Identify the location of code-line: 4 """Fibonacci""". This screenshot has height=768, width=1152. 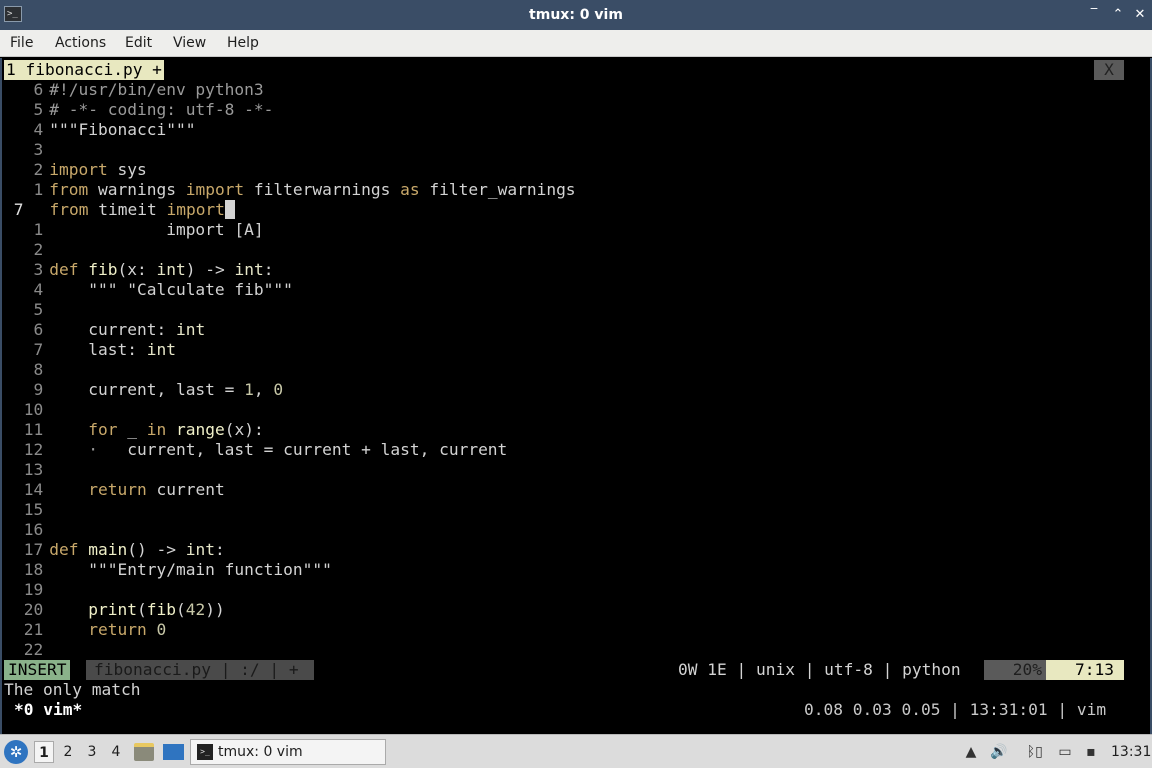
(105, 130).